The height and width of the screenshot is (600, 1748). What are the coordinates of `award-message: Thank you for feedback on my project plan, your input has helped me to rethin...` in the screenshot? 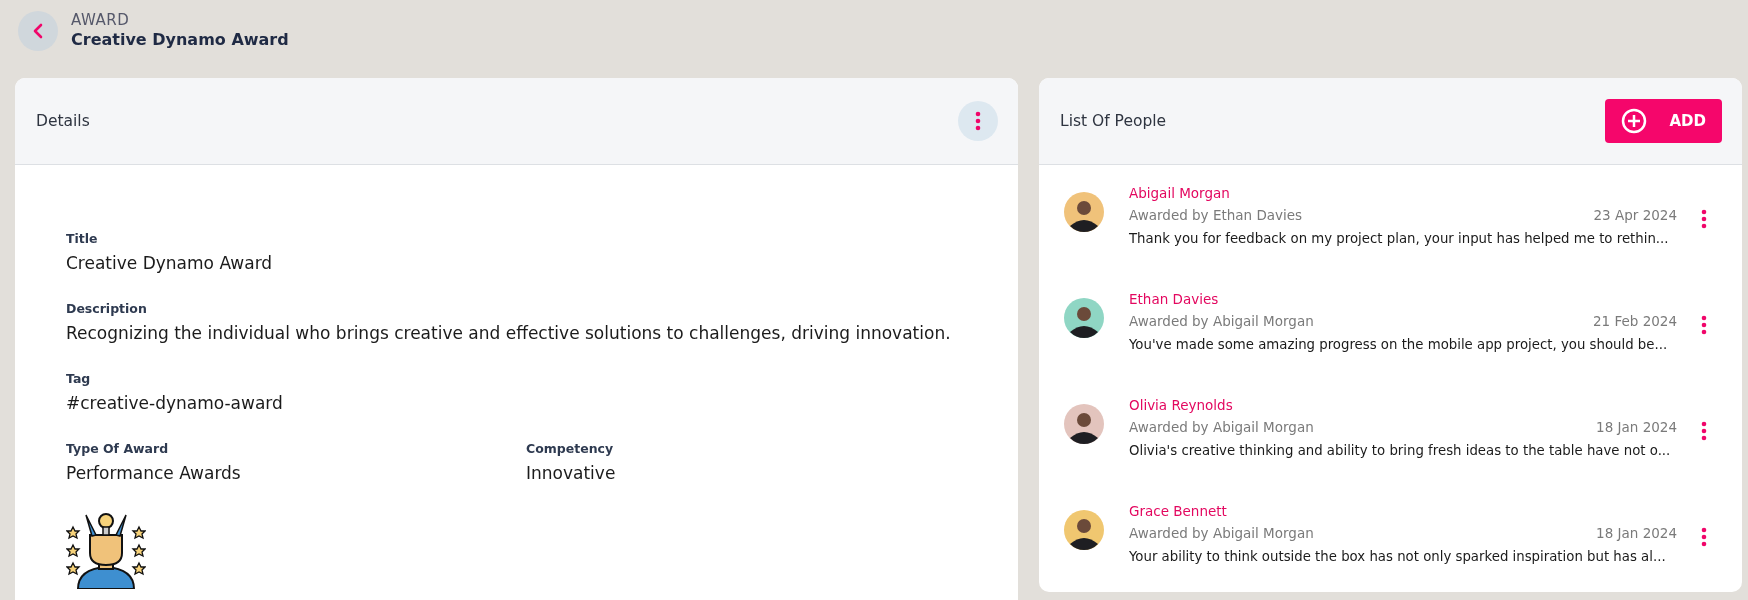 It's located at (1399, 238).